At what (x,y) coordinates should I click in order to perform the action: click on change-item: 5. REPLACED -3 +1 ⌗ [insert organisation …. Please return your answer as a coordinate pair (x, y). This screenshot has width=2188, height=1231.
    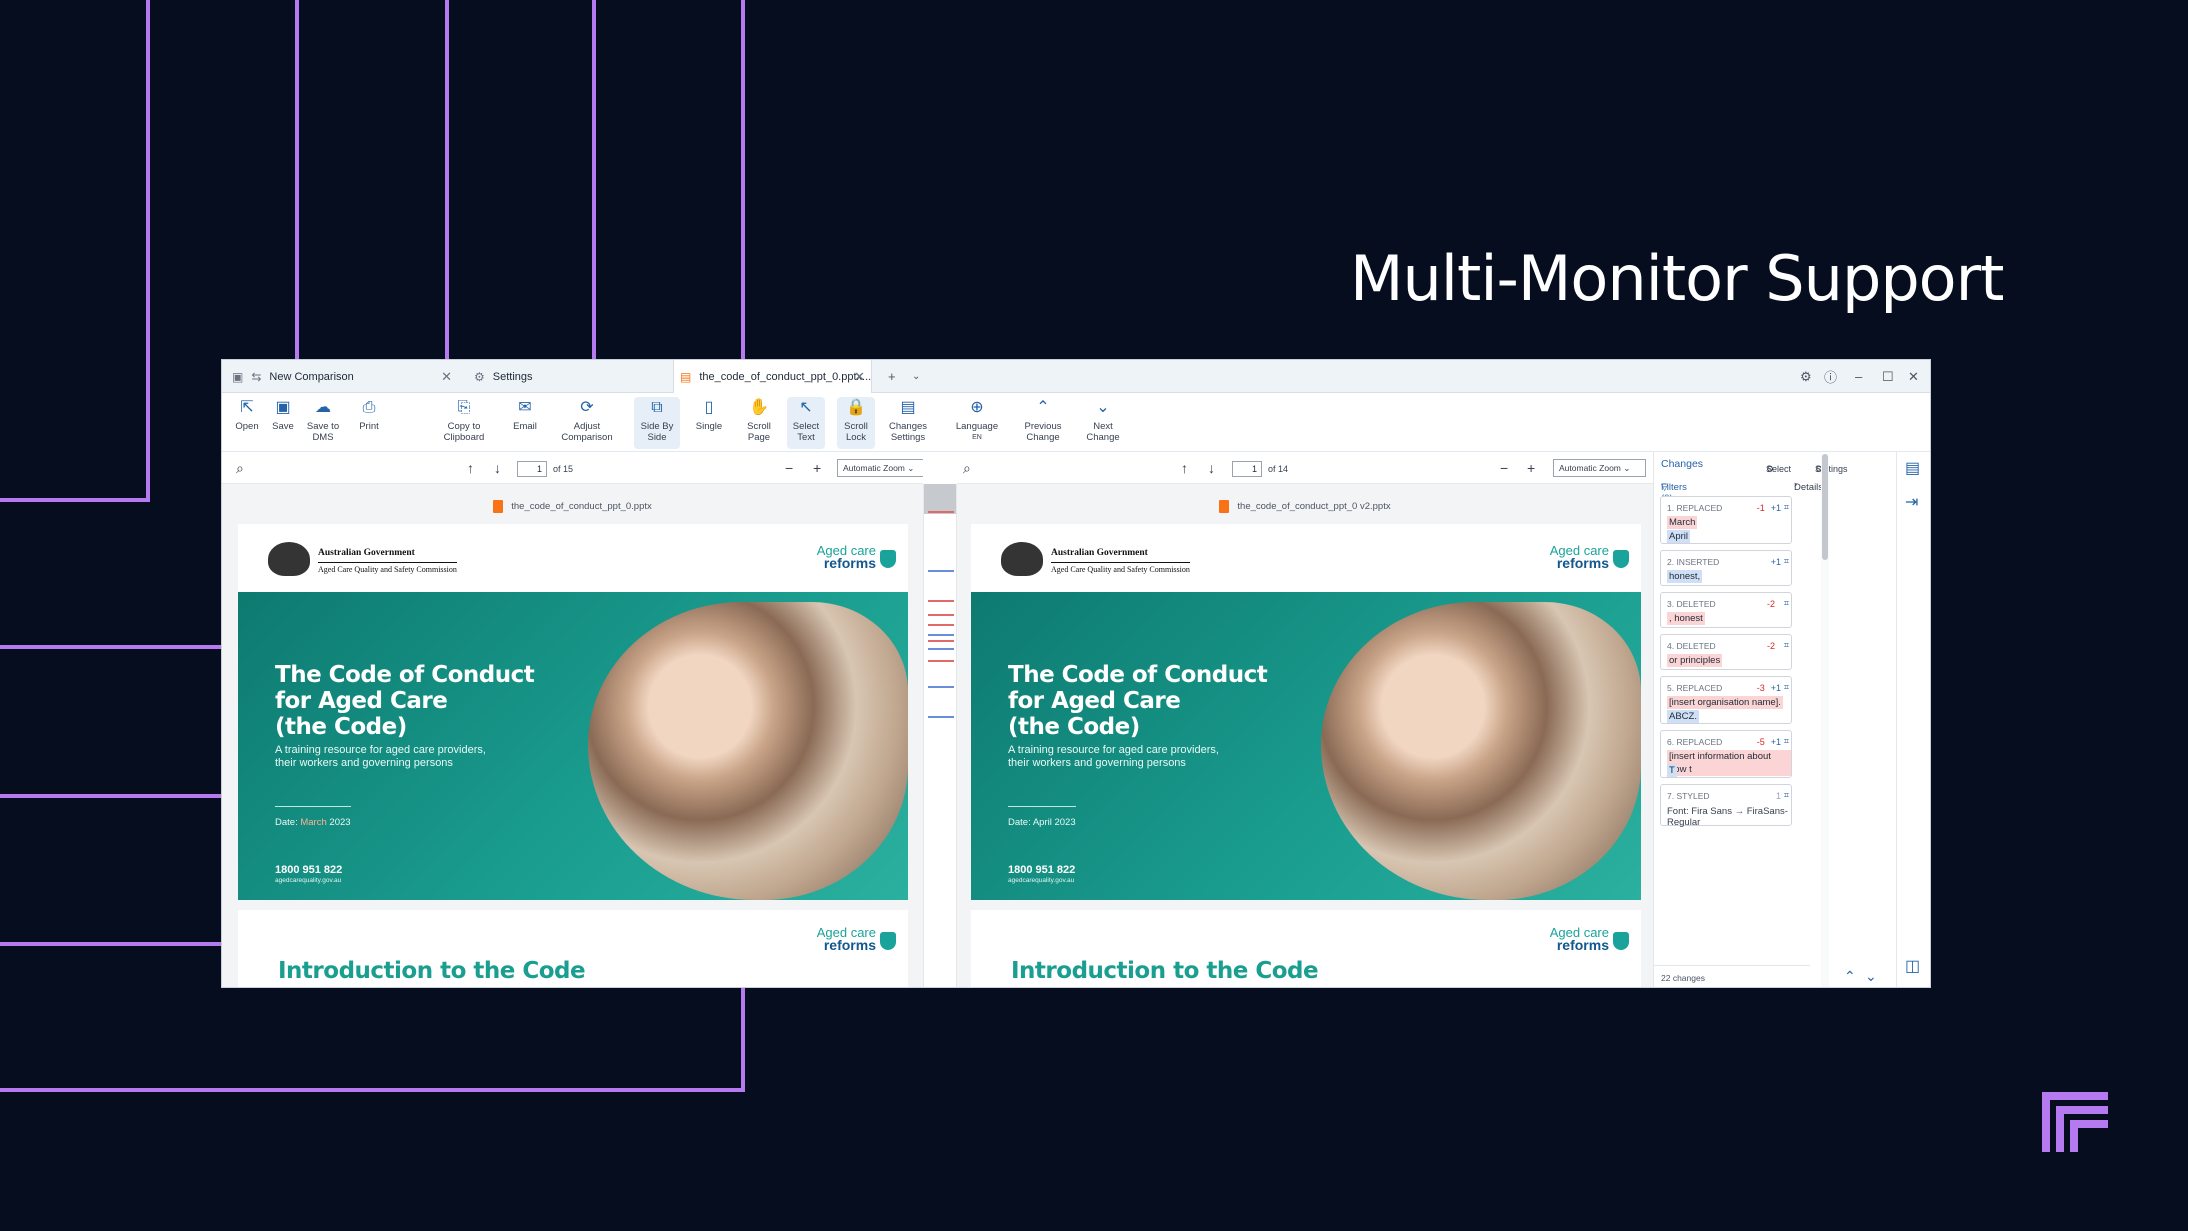
    Looking at the image, I should click on (1726, 700).